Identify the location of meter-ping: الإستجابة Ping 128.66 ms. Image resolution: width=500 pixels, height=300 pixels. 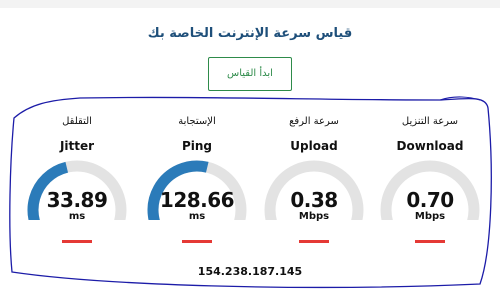
(197, 186).